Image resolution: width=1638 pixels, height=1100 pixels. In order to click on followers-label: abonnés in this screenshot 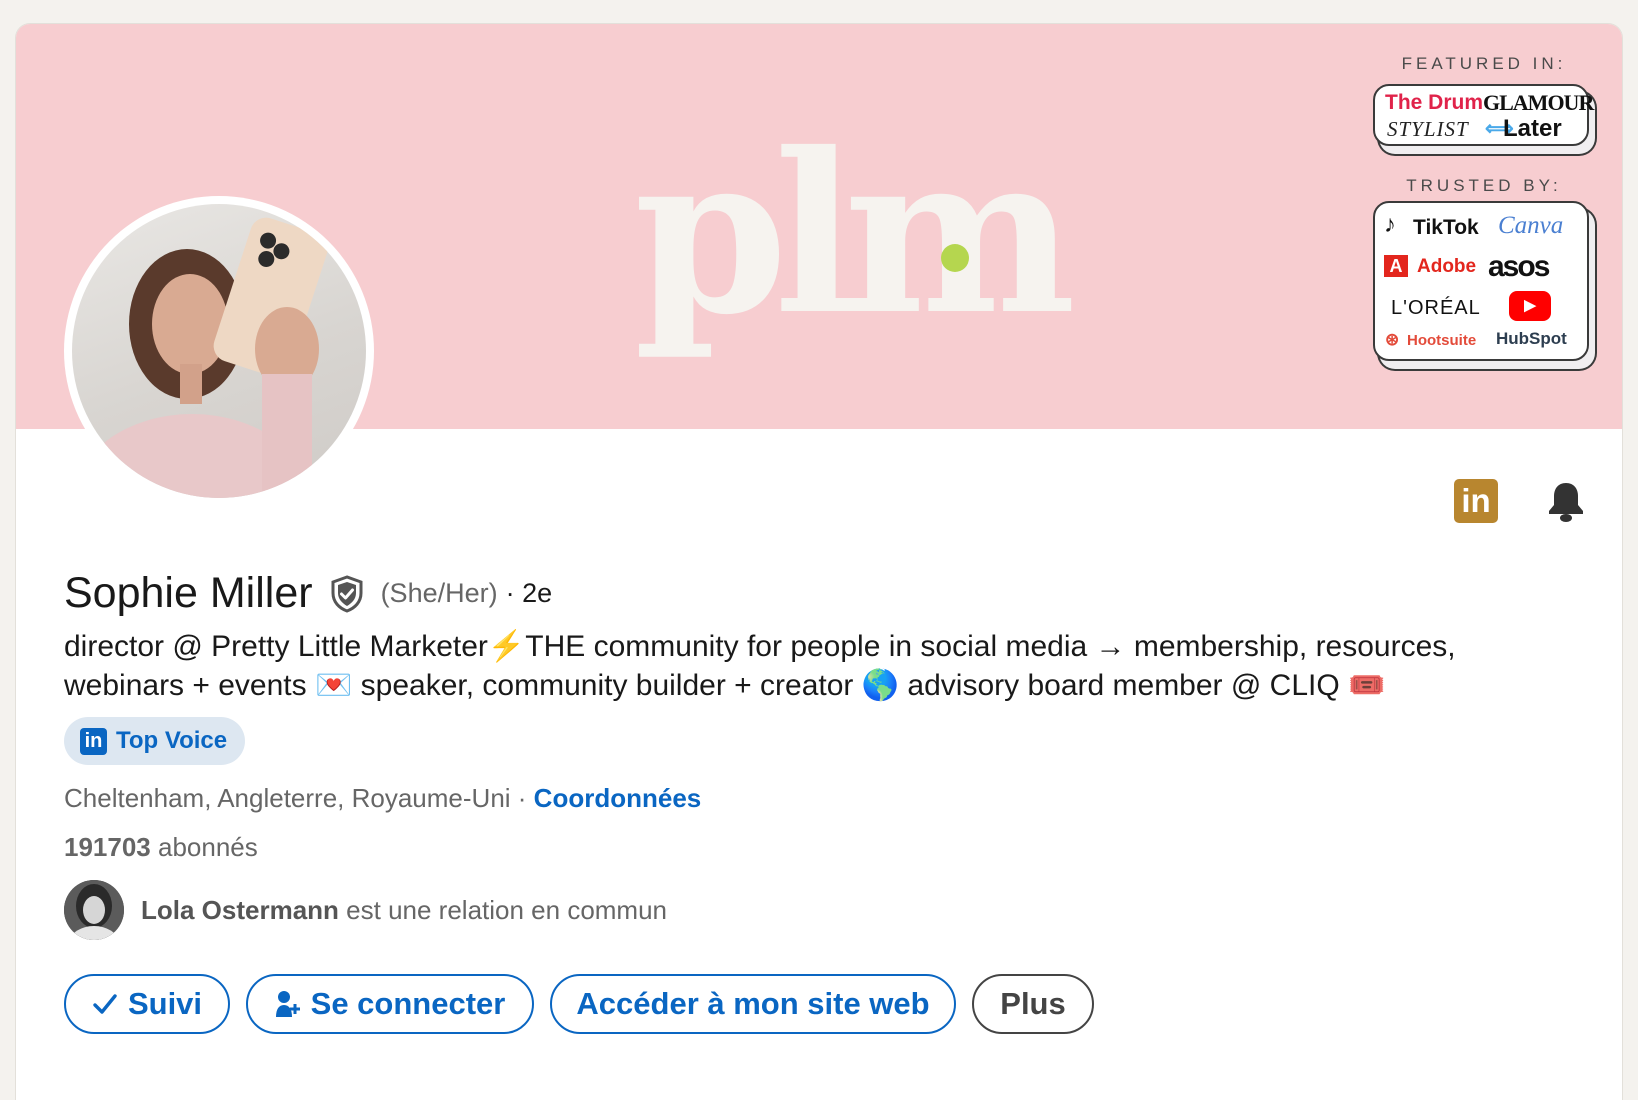, I will do `click(204, 847)`.